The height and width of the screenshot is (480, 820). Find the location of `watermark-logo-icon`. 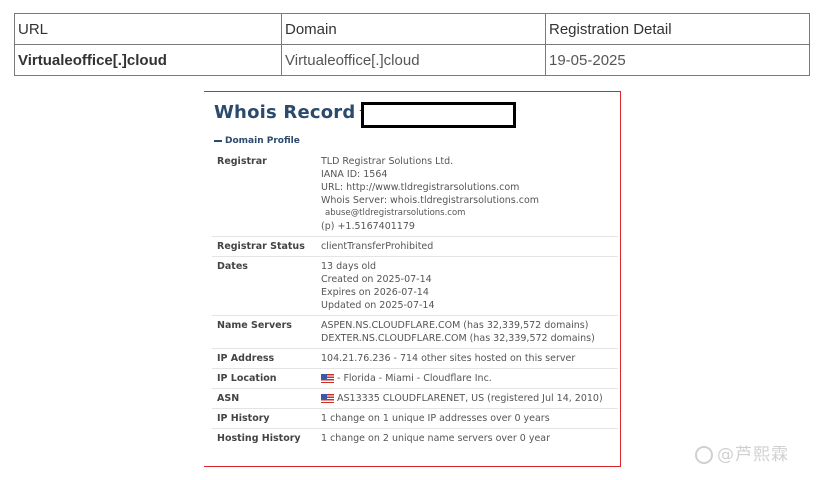

watermark-logo-icon is located at coordinates (704, 455).